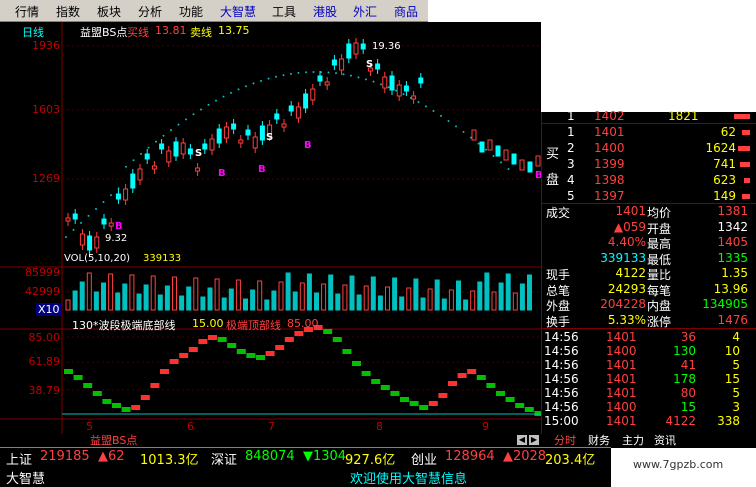  Describe the element at coordinates (561, 337) in the screenshot. I see `tick-time: 14:56` at that location.